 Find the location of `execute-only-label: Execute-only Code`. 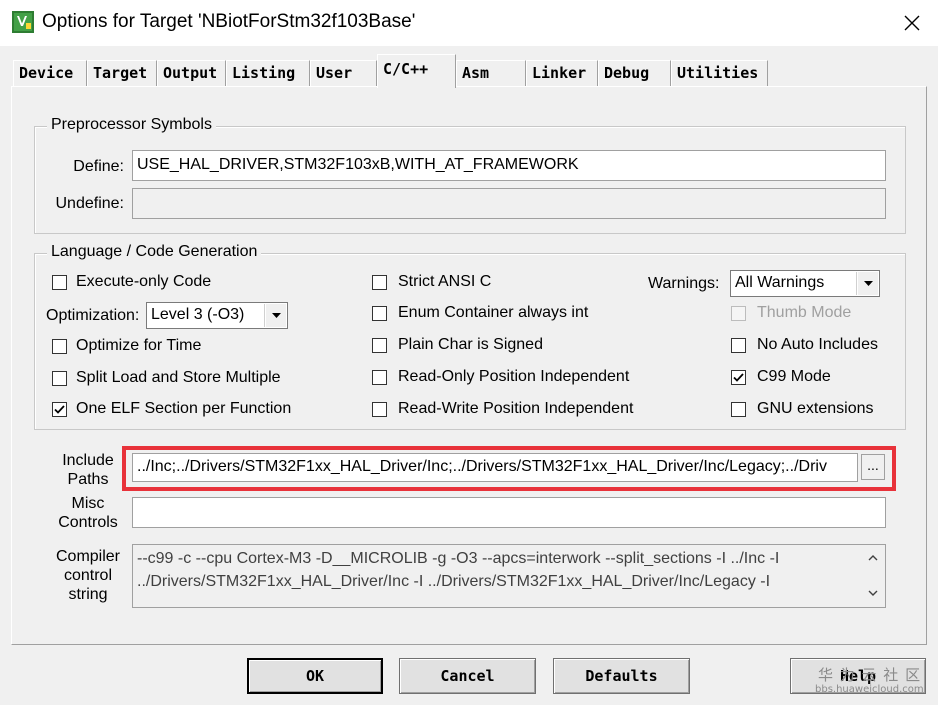

execute-only-label: Execute-only Code is located at coordinates (144, 281).